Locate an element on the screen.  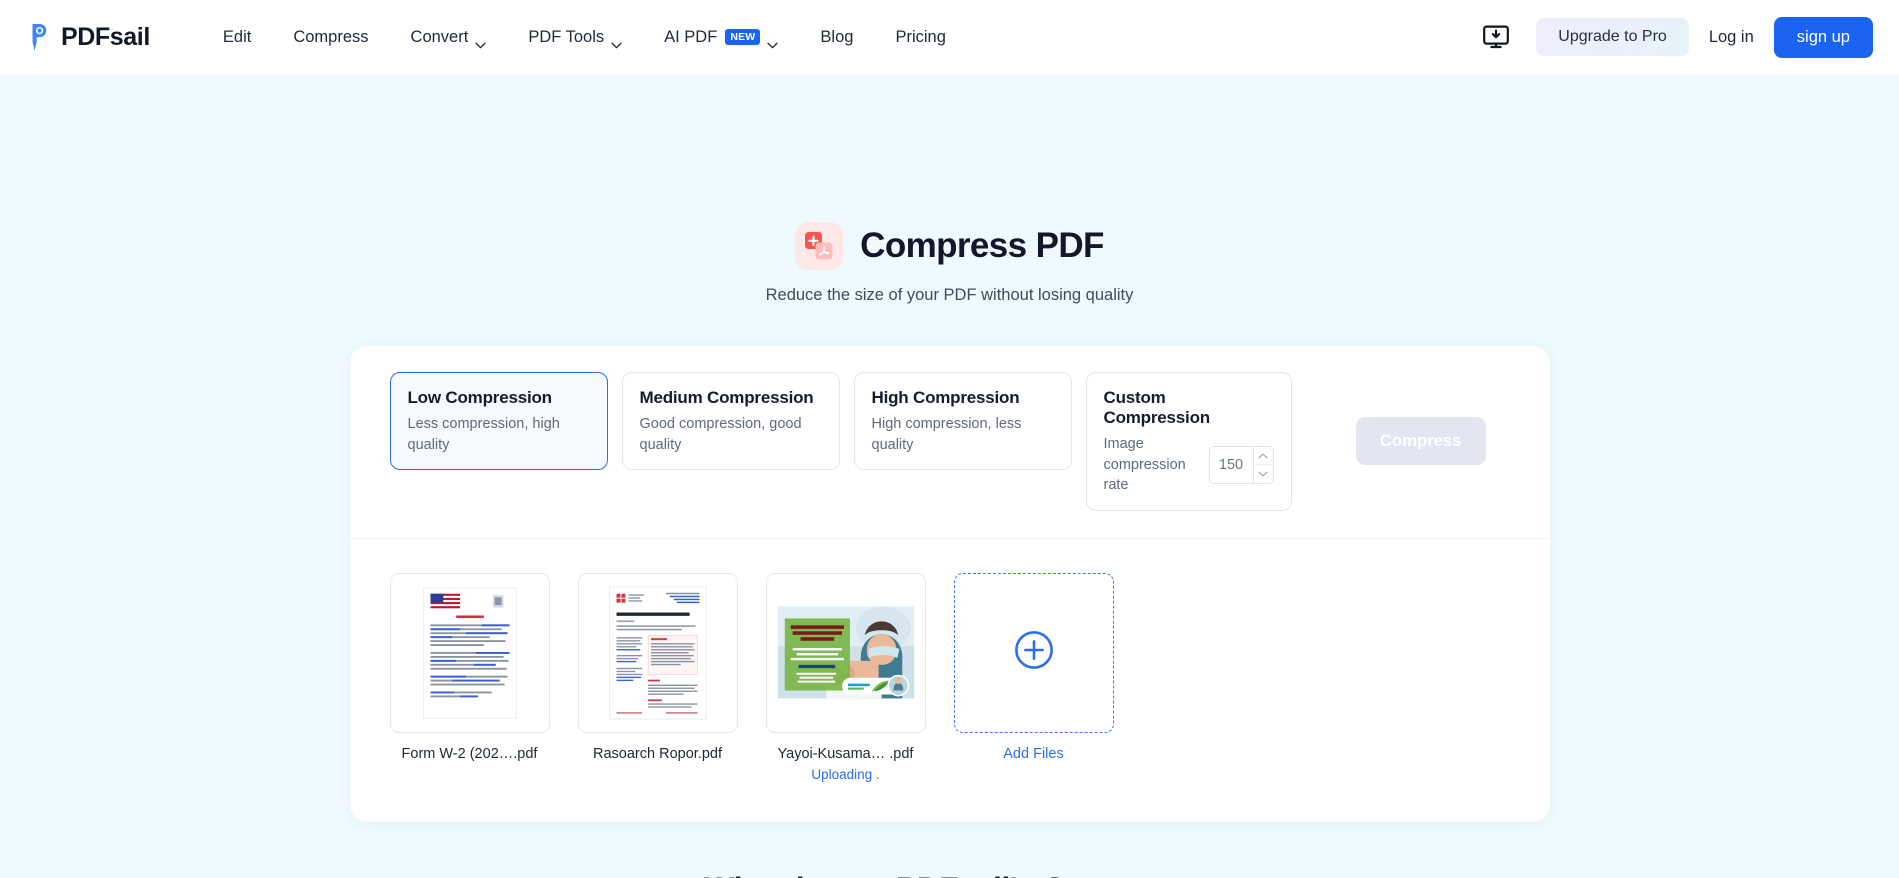
nav-item-label: Convert is located at coordinates (439, 36).